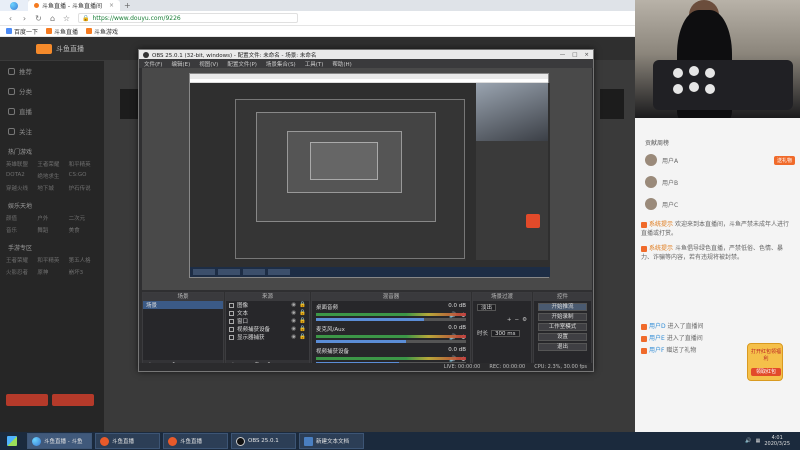 The image size is (800, 450). What do you see at coordinates (83, 176) in the screenshot?
I see `category-link: CS:GO` at bounding box center [83, 176].